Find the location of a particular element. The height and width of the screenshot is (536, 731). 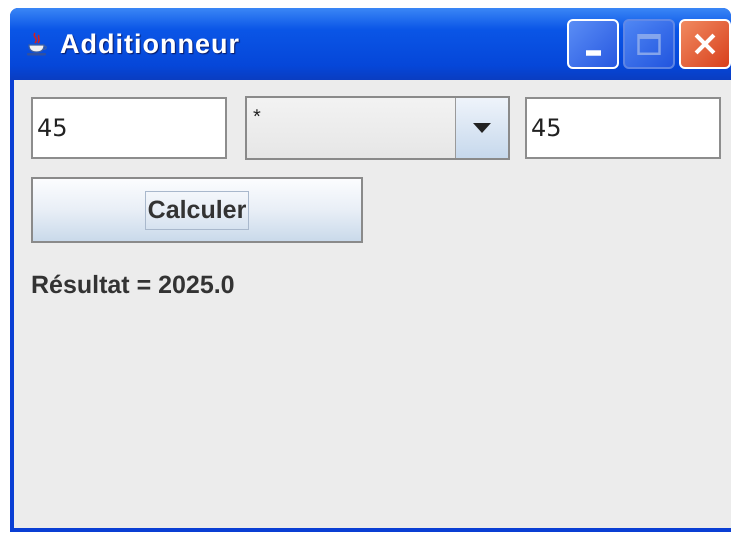

operator-dropdown: * is located at coordinates (377, 128).